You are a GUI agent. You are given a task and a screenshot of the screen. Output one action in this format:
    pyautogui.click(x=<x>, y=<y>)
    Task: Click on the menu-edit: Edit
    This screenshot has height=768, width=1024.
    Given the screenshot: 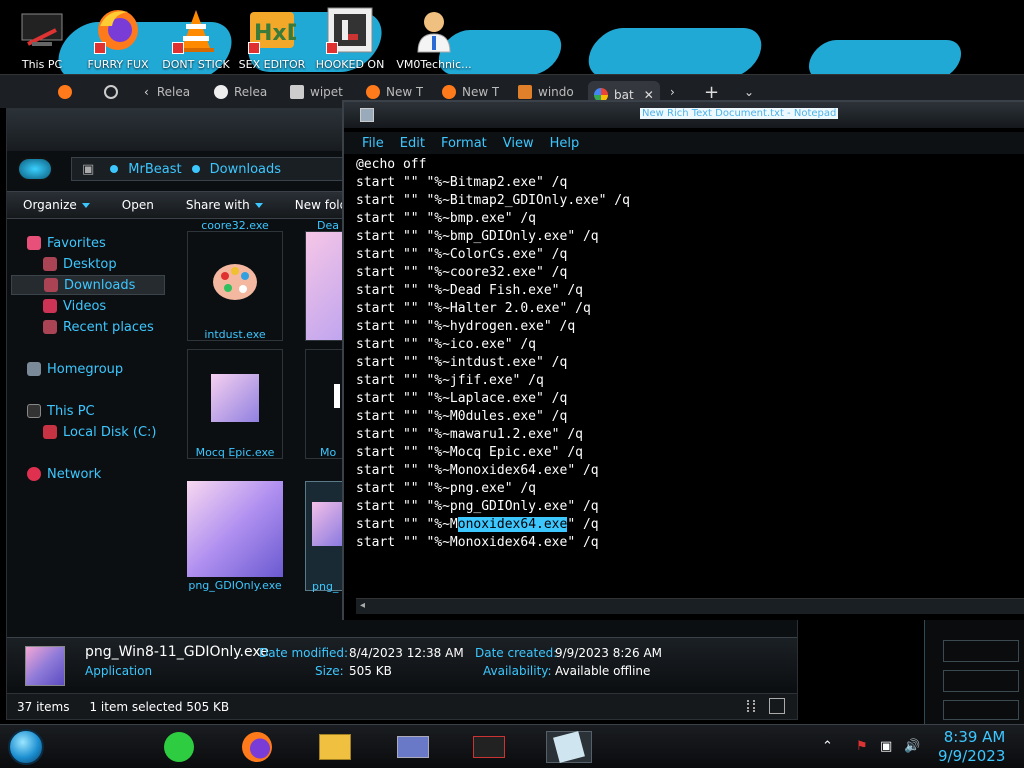 What is the action you would take?
    pyautogui.click(x=412, y=143)
    